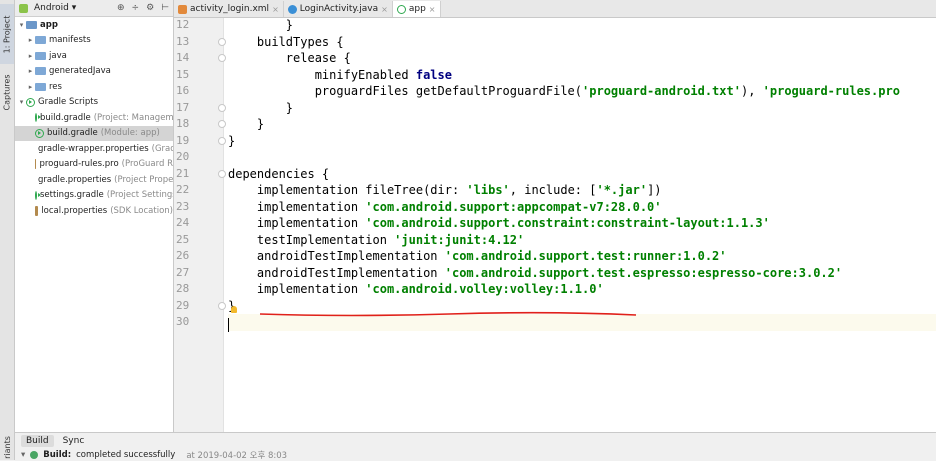 The height and width of the screenshot is (461, 936). What do you see at coordinates (661, 91) in the screenshot?
I see `code-token: 'proguard-android.txt'` at bounding box center [661, 91].